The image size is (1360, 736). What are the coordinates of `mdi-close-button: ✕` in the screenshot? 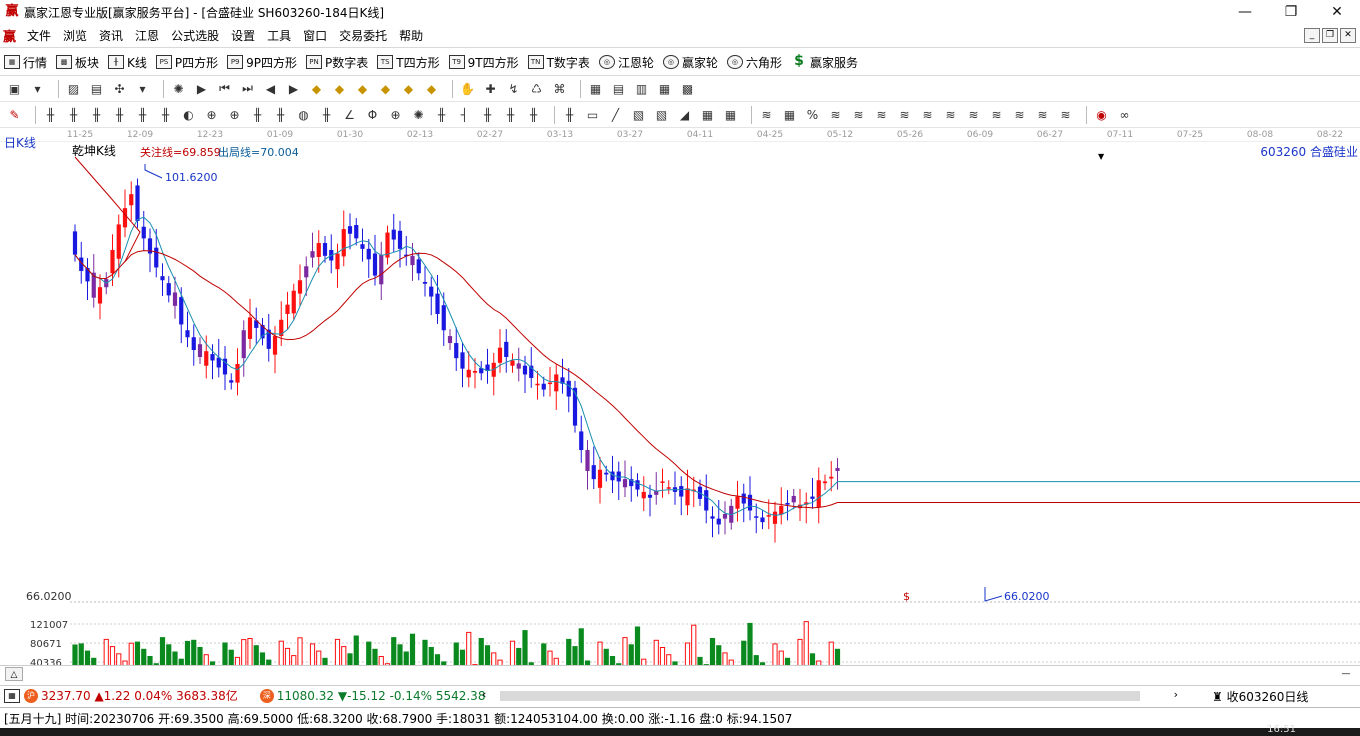 It's located at (1348, 35).